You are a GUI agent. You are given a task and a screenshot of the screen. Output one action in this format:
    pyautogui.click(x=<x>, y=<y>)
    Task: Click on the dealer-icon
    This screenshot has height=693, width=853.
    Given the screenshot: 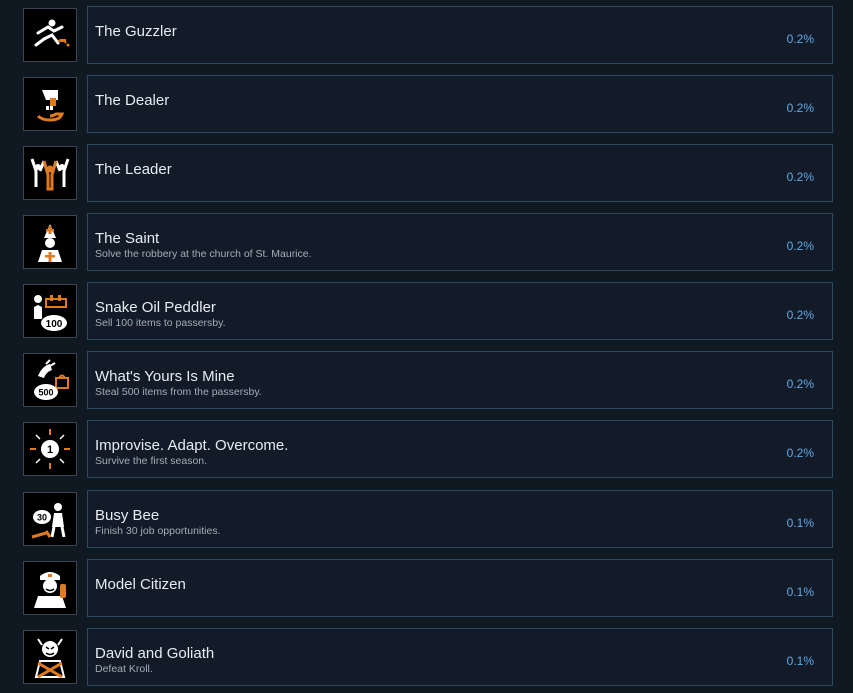 What is the action you would take?
    pyautogui.click(x=50, y=104)
    